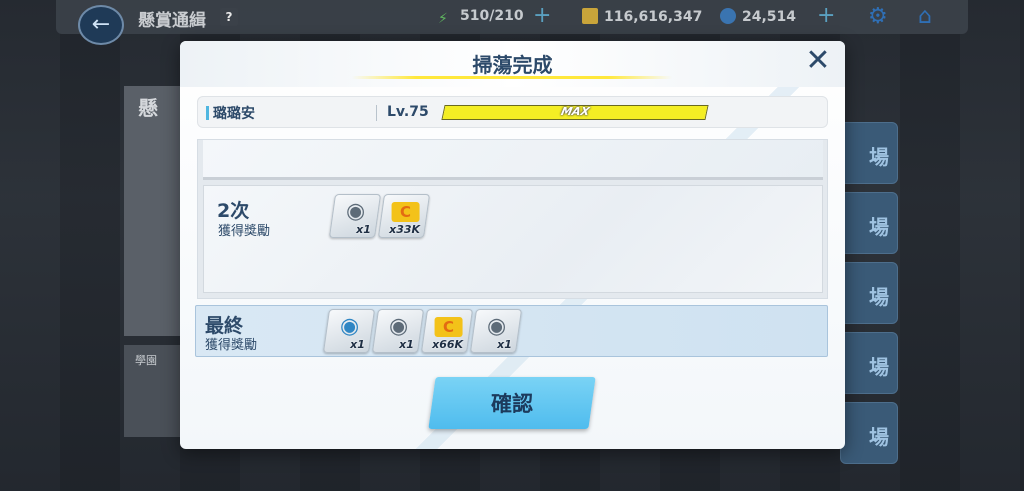  I want to click on final-items: ◉ x1 ◉ x1 C x66K ◉ x1, so click(422, 331).